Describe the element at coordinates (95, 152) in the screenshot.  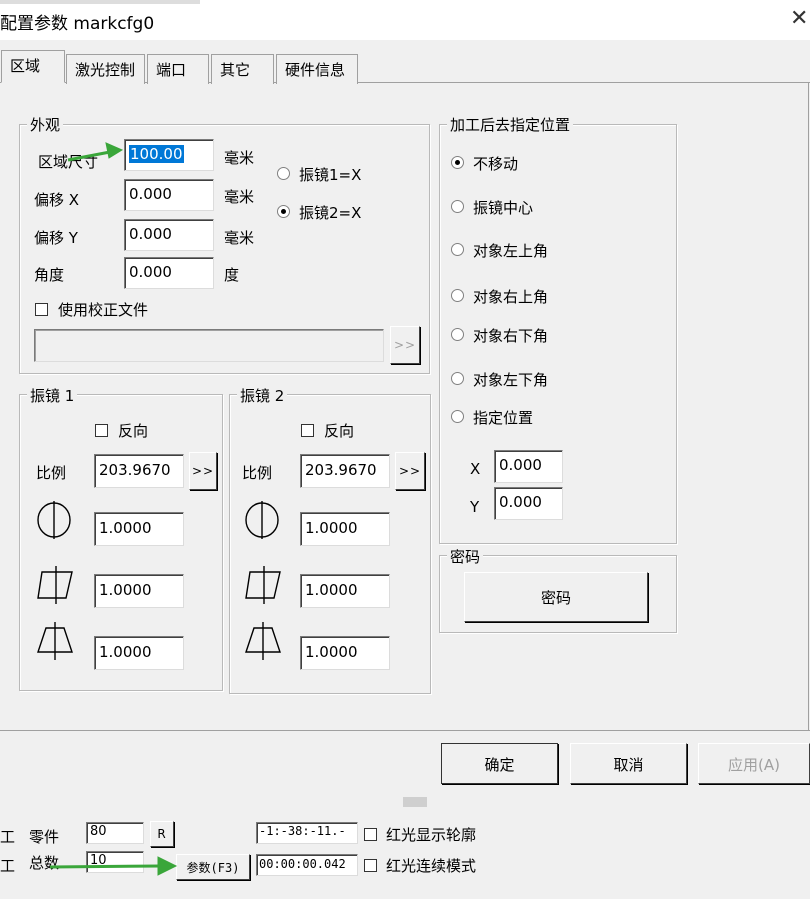
I see `arrow-to-area-size` at that location.